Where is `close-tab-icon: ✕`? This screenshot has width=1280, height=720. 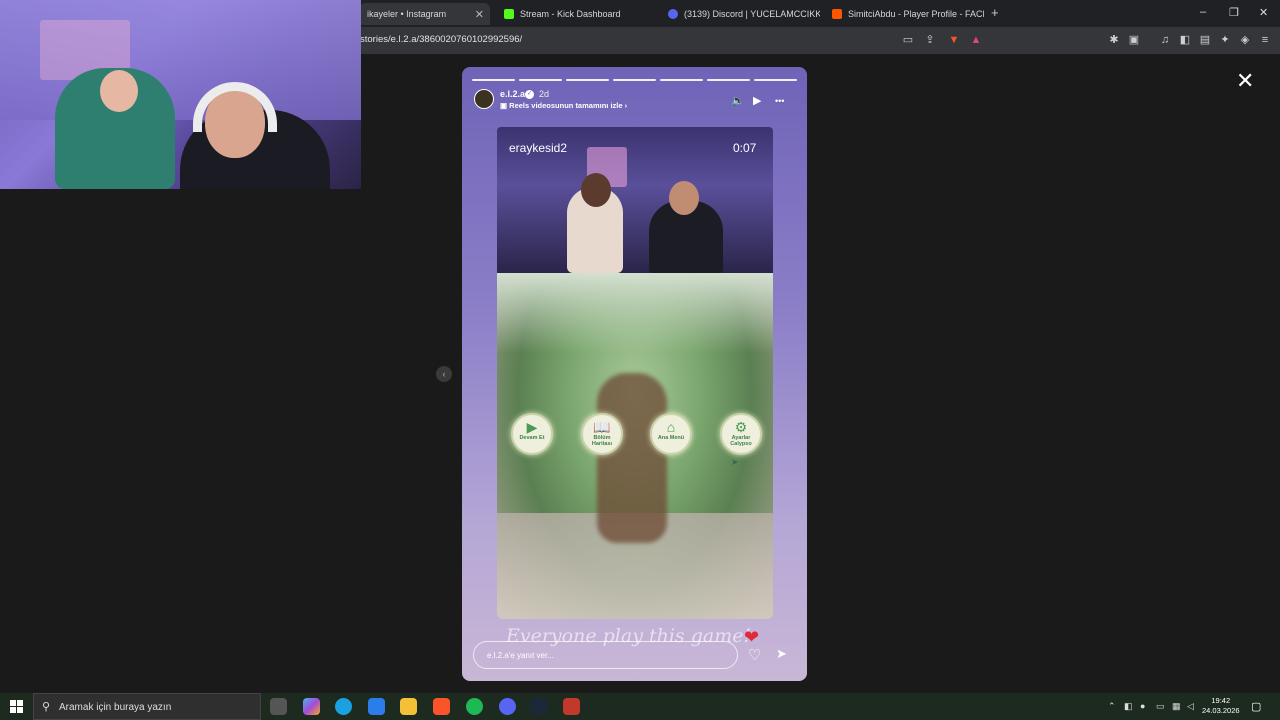
close-tab-icon: ✕ is located at coordinates (479, 14).